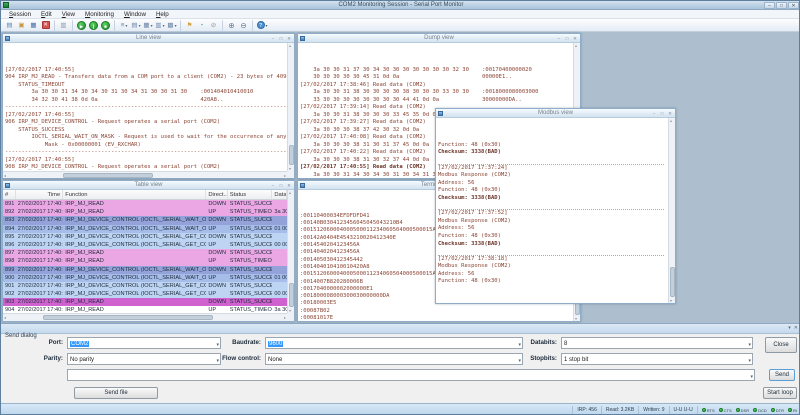 Image resolution: width=800 pixels, height=415 pixels. What do you see at coordinates (411, 375) in the screenshot?
I see `send-text-input: ▾` at bounding box center [411, 375].